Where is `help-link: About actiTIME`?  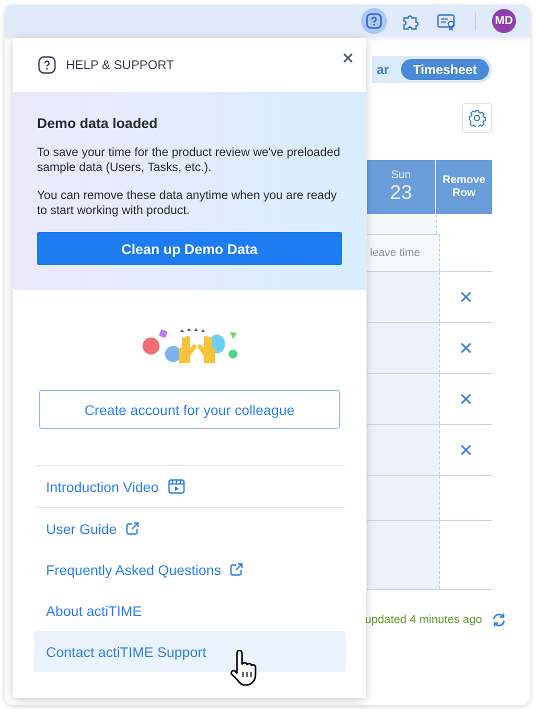
help-link: About actiTIME is located at coordinates (190, 610).